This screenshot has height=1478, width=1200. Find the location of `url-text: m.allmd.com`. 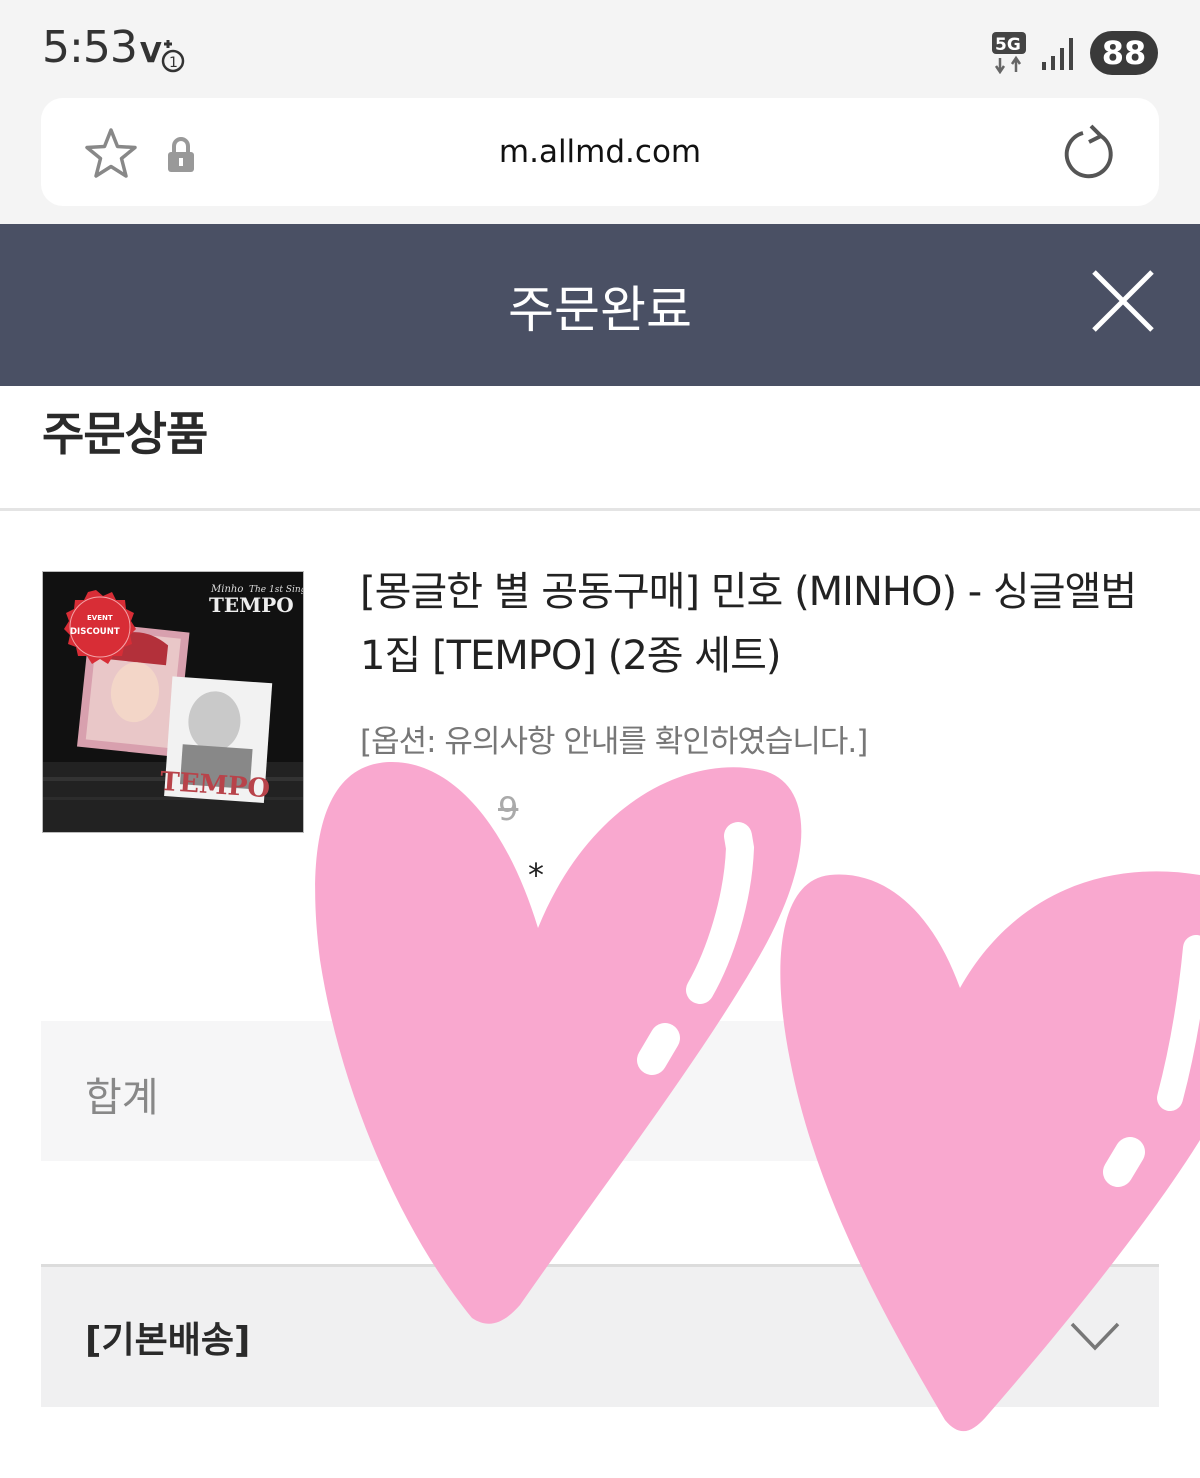

url-text: m.allmd.com is located at coordinates (600, 152).